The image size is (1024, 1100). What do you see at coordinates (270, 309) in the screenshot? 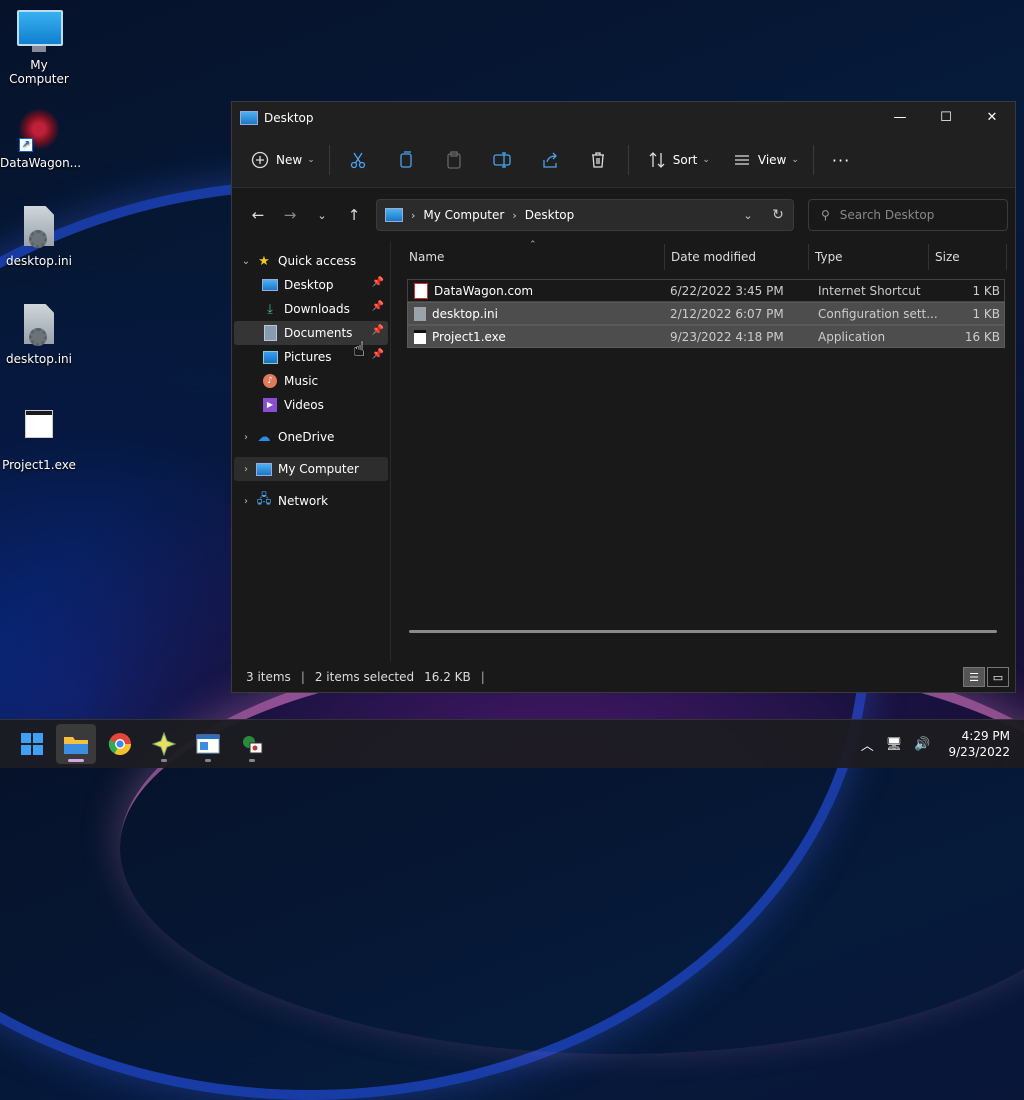
I see `download-icon: ⤓` at bounding box center [270, 309].